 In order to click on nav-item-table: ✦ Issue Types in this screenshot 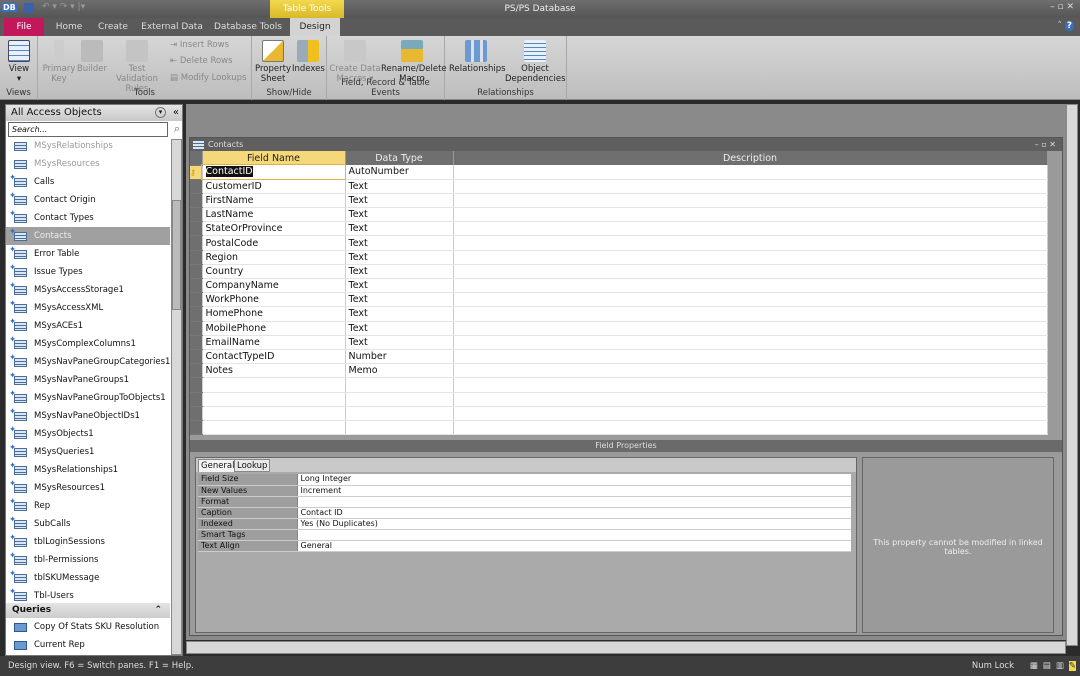, I will do `click(88, 272)`.